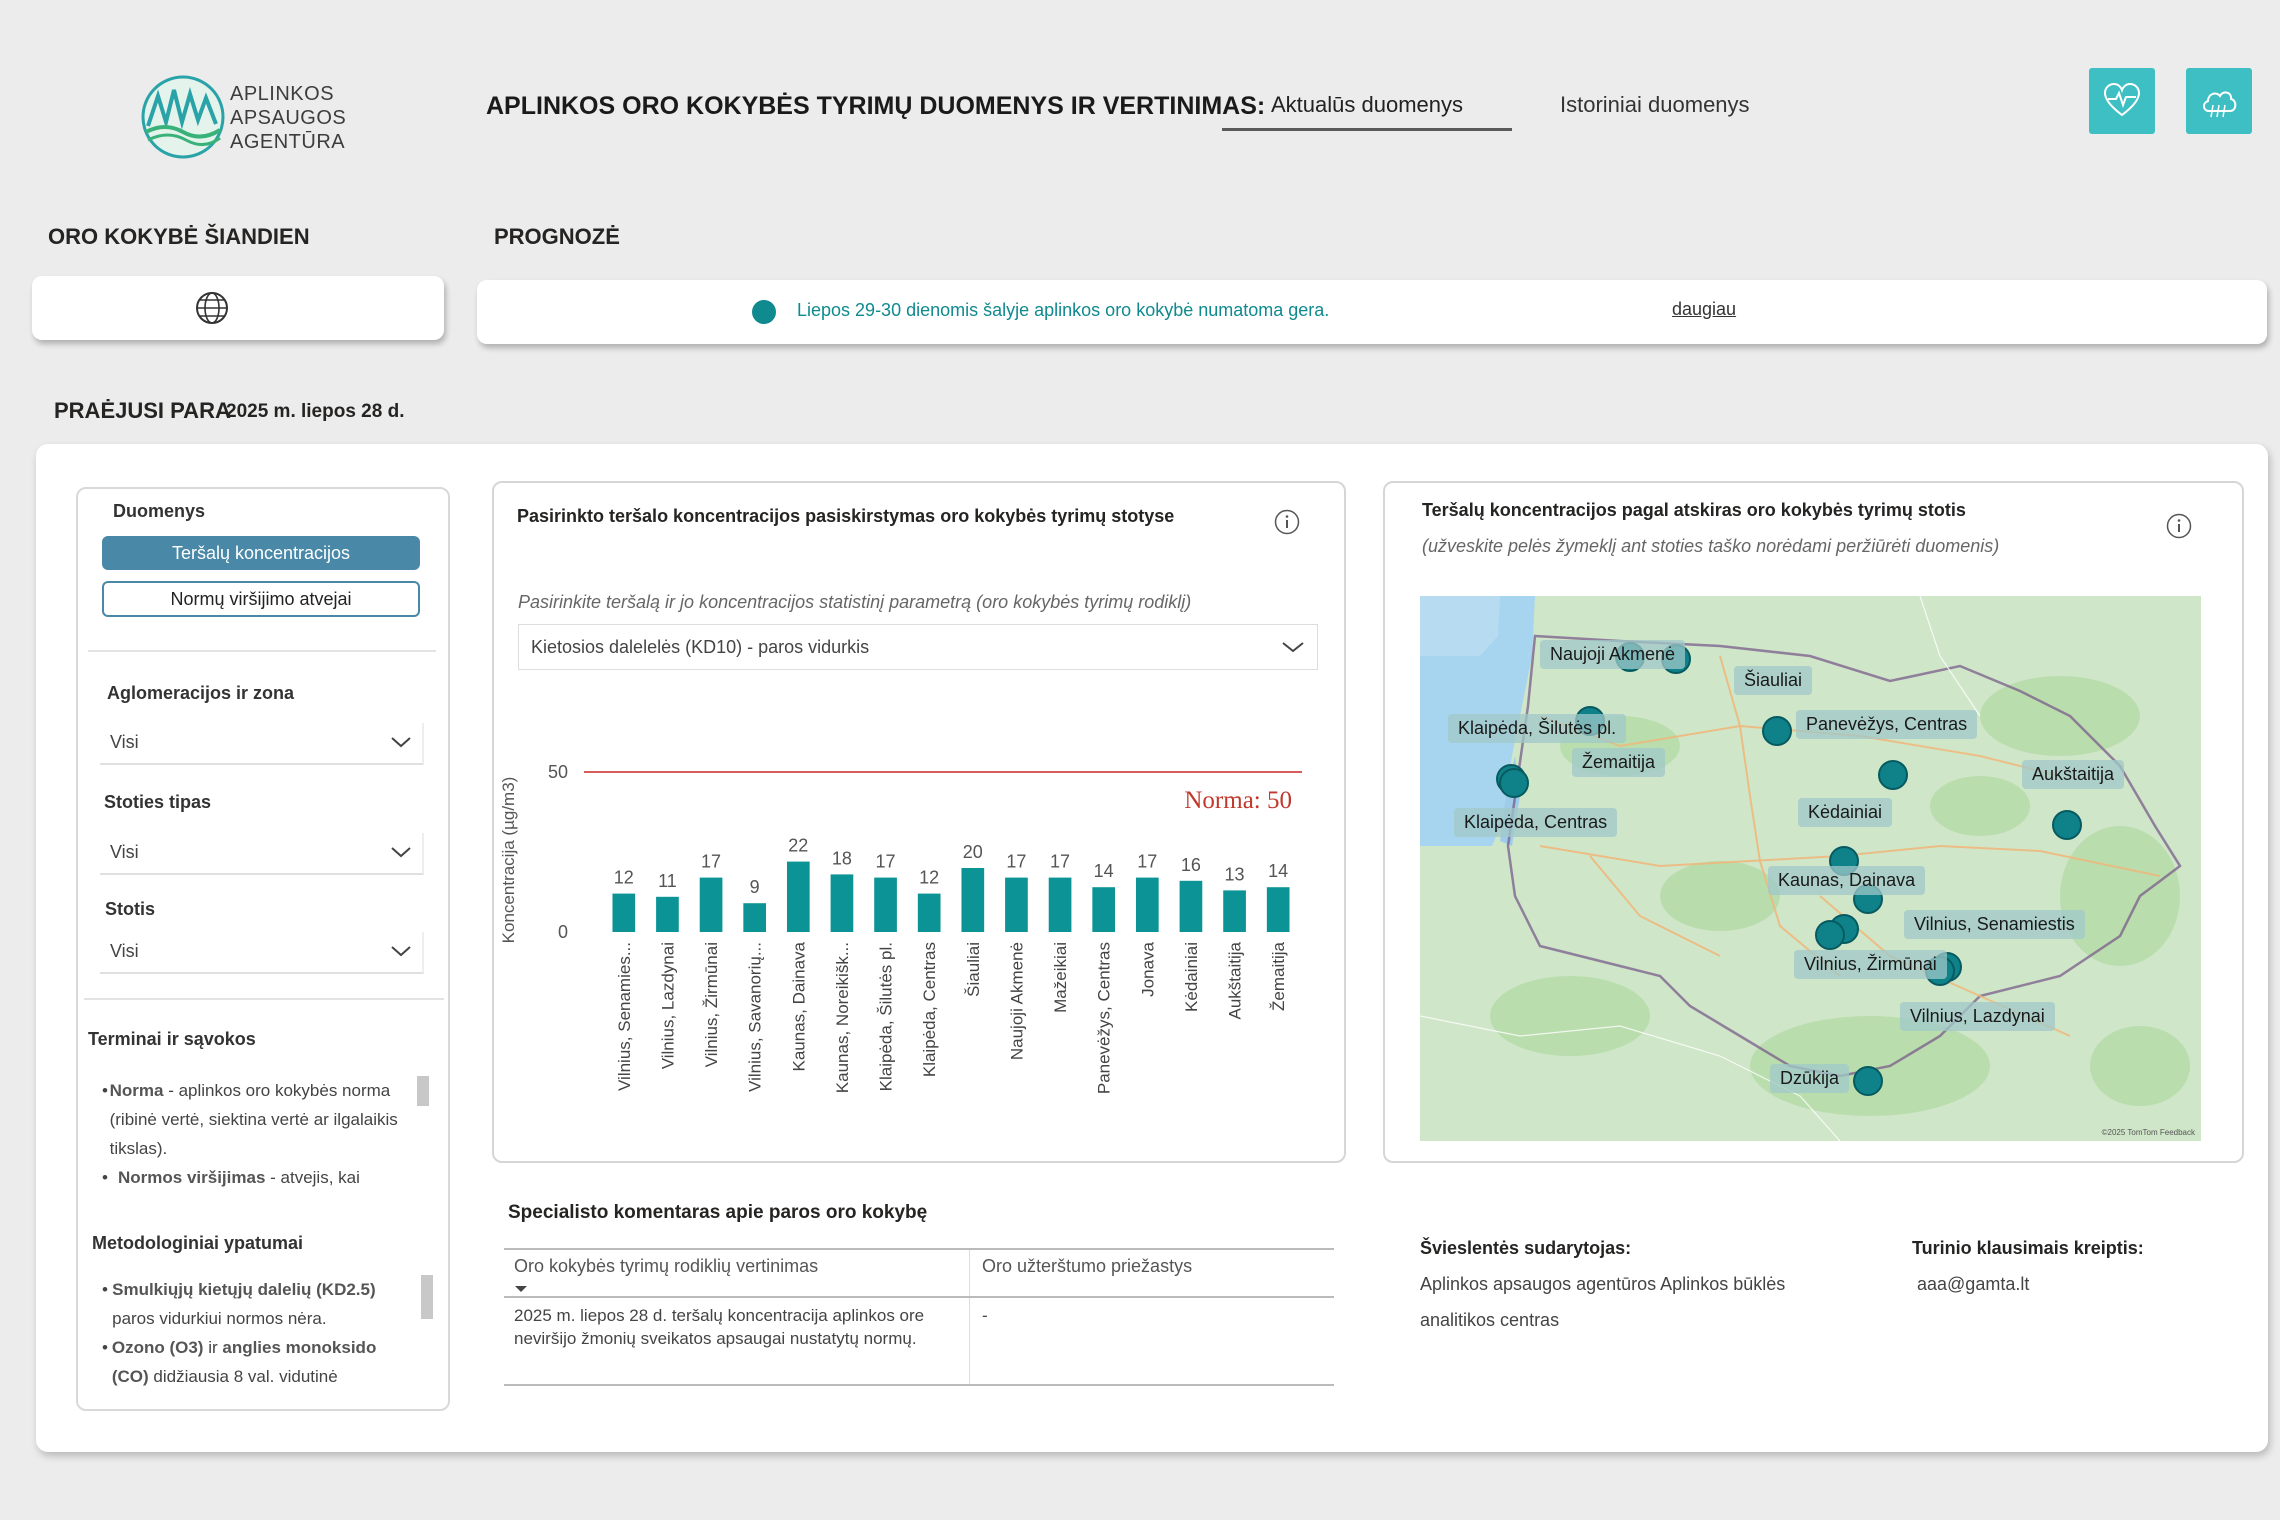 The height and width of the screenshot is (1520, 2280). Describe the element at coordinates (2148, 1132) in the screenshot. I see `map-credit: ©2025 TomTom Feedback` at that location.